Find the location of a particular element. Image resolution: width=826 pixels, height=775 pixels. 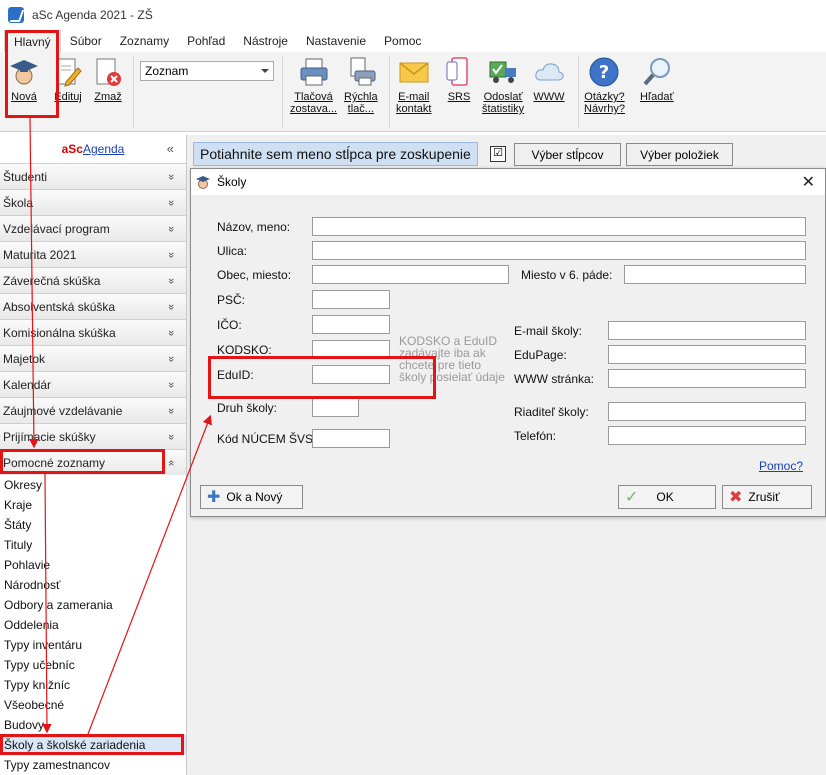

tab-nastroje: Nástroje is located at coordinates (265, 41).